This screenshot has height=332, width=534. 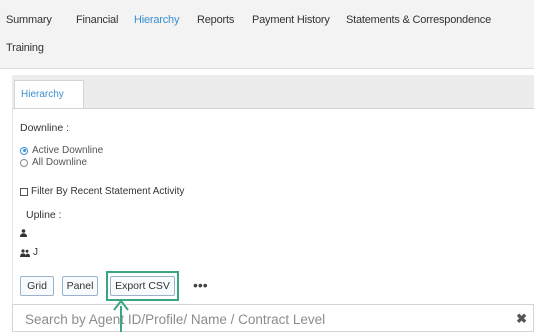 I want to click on more-options-icon: •••, so click(x=200, y=285).